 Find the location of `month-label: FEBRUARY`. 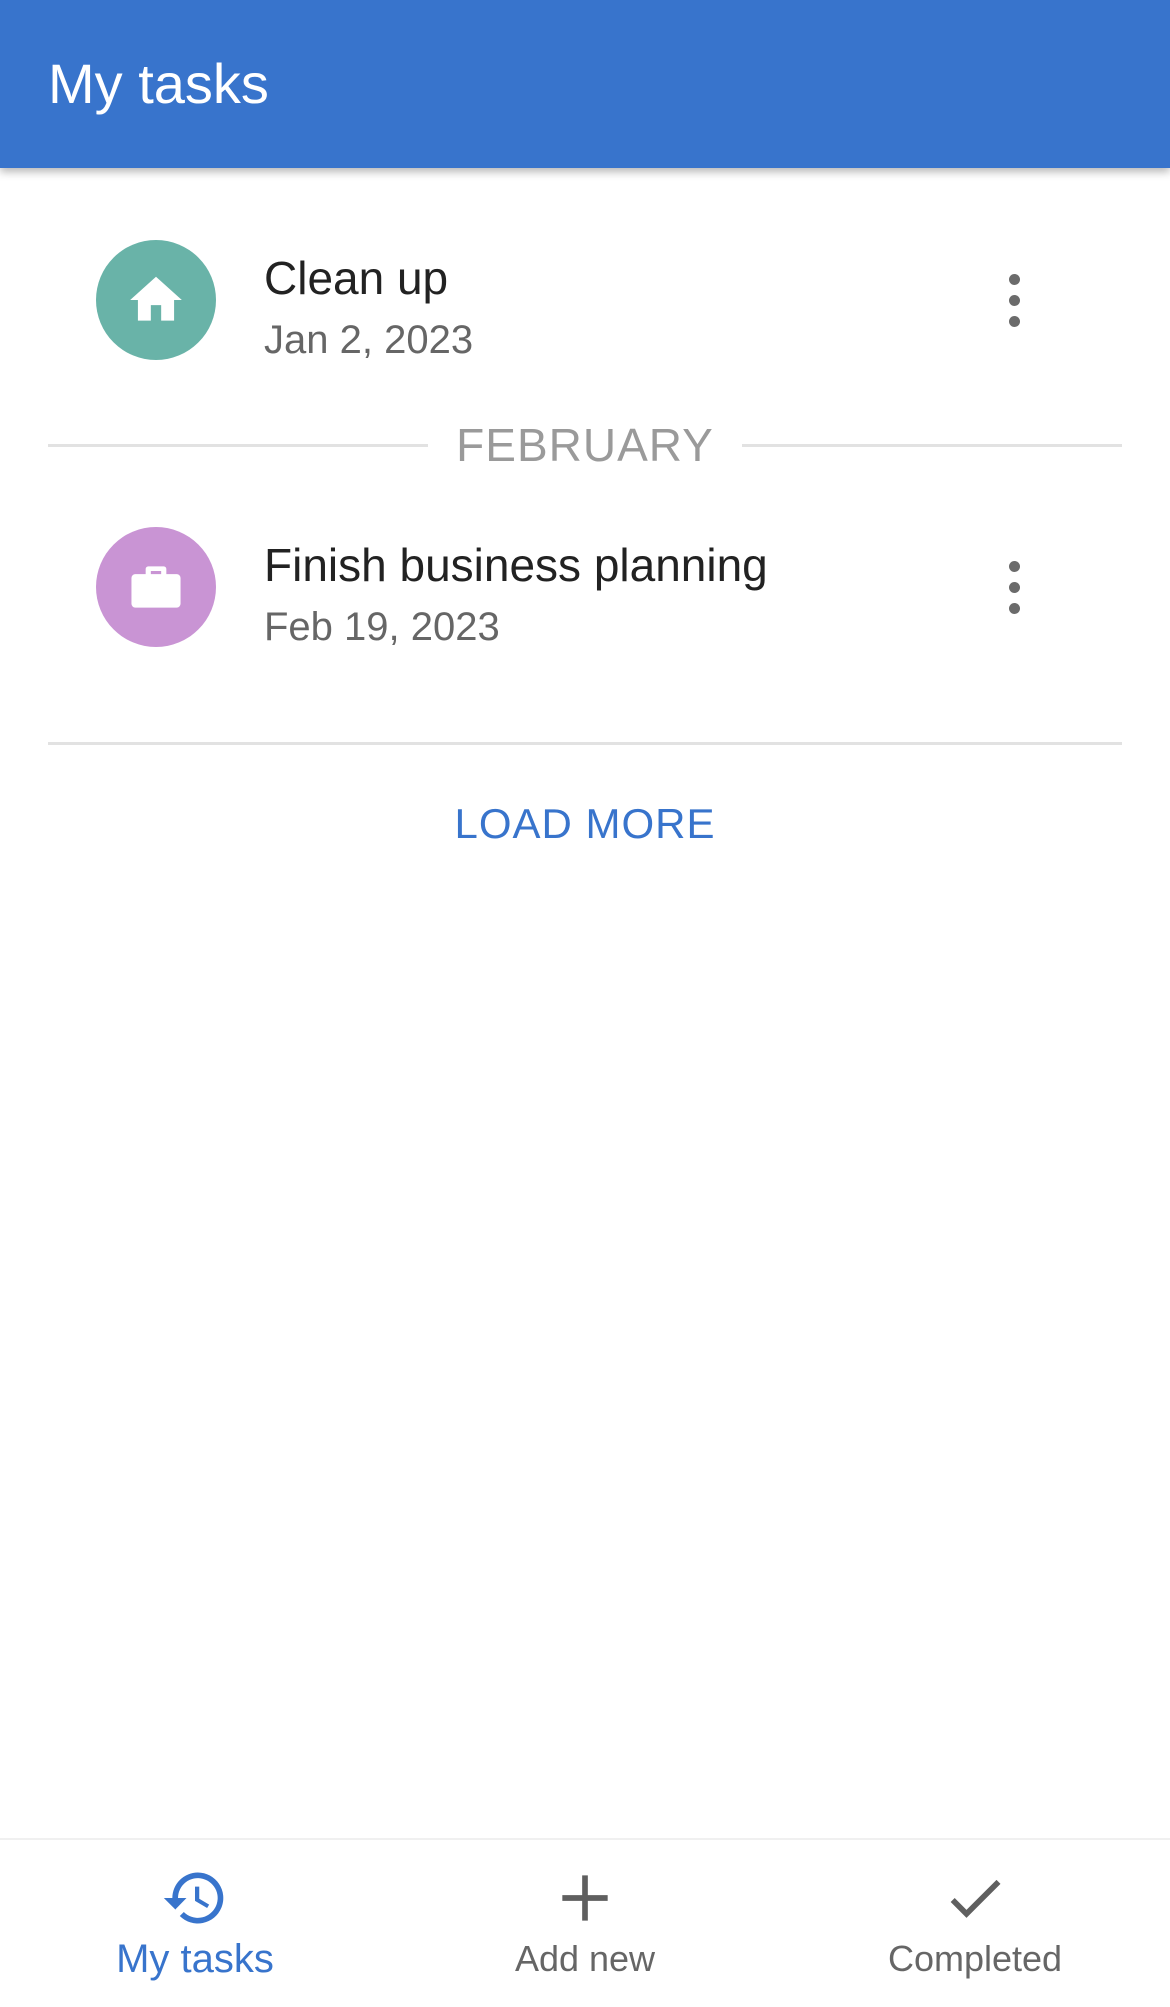

month-label: FEBRUARY is located at coordinates (585, 445).